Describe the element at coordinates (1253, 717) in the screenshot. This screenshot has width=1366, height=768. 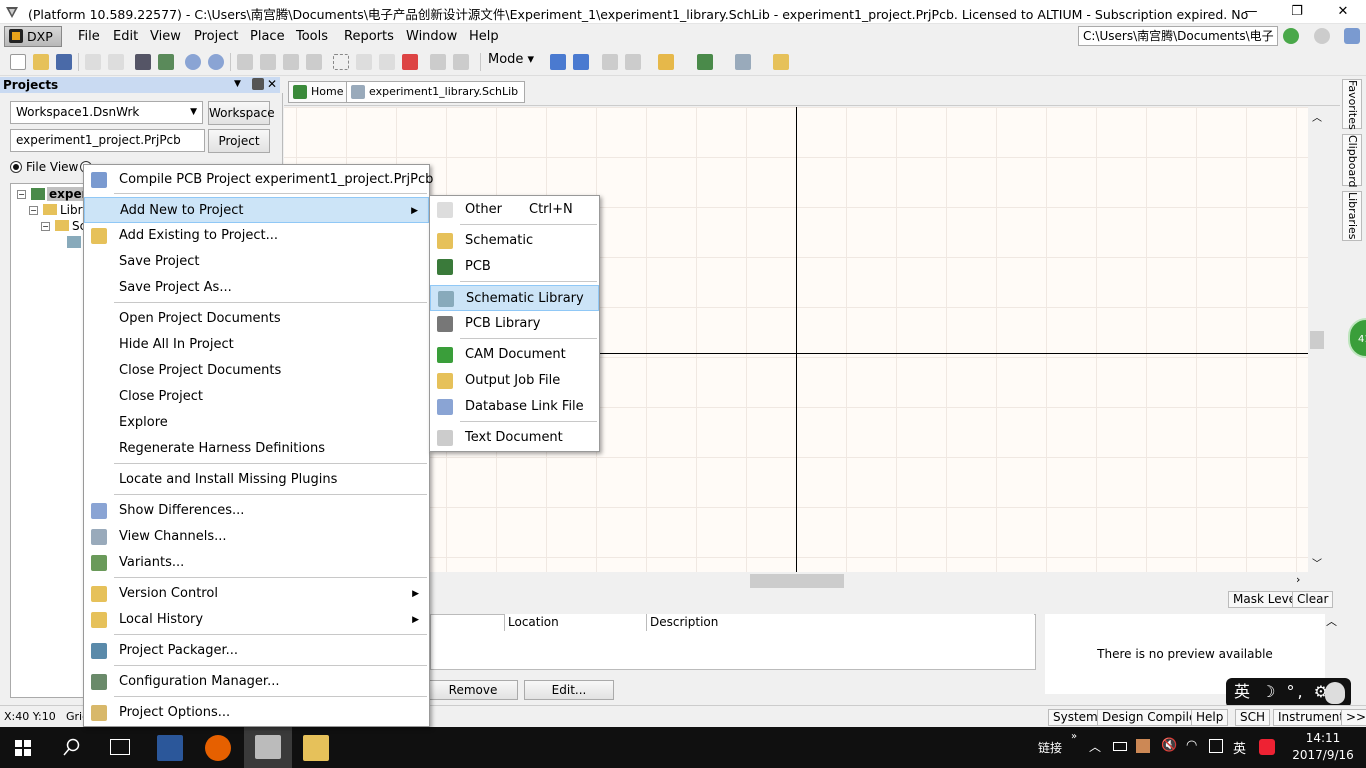
I see `status-sch-button: SCH` at that location.